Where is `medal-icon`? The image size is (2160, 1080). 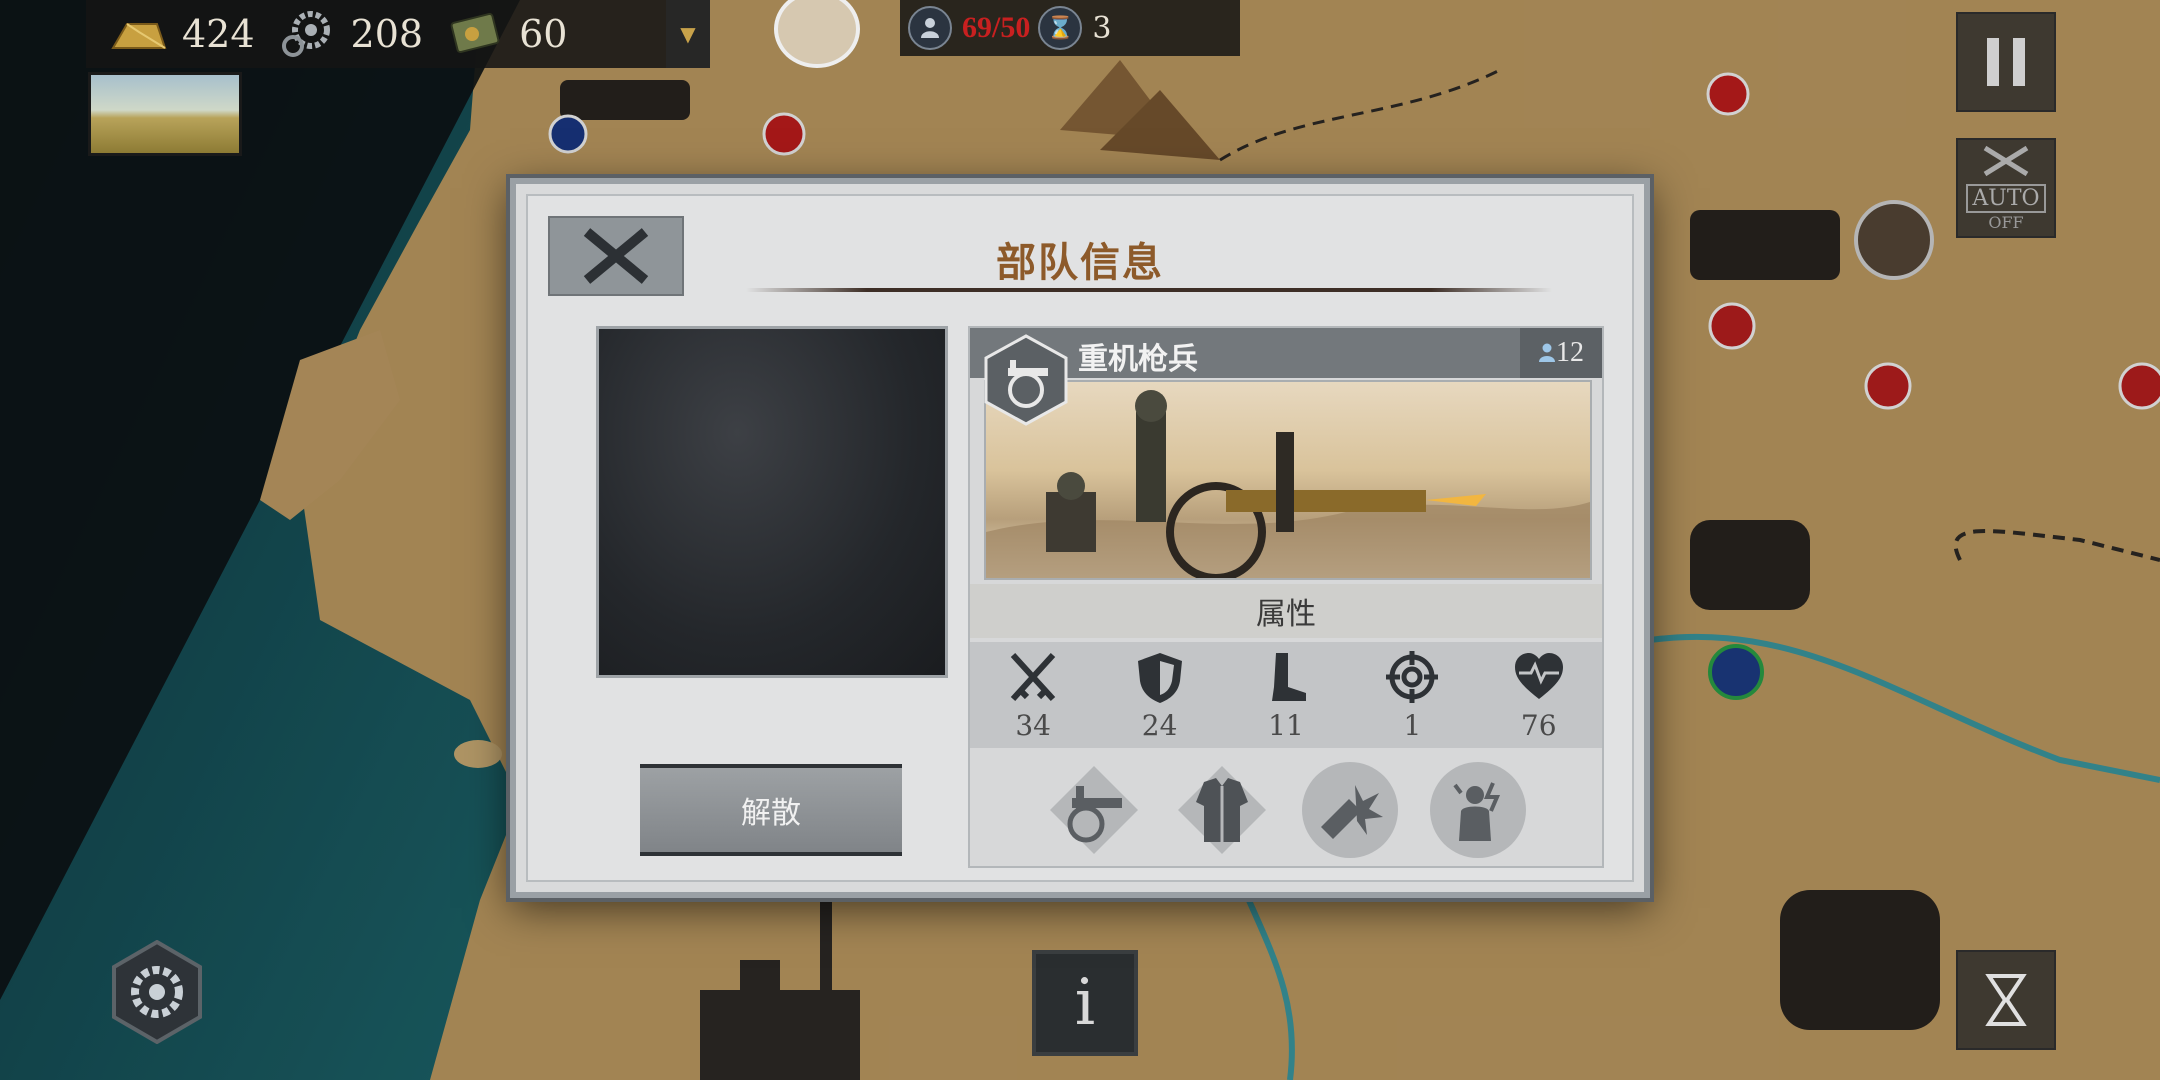 medal-icon is located at coordinates (475, 34).